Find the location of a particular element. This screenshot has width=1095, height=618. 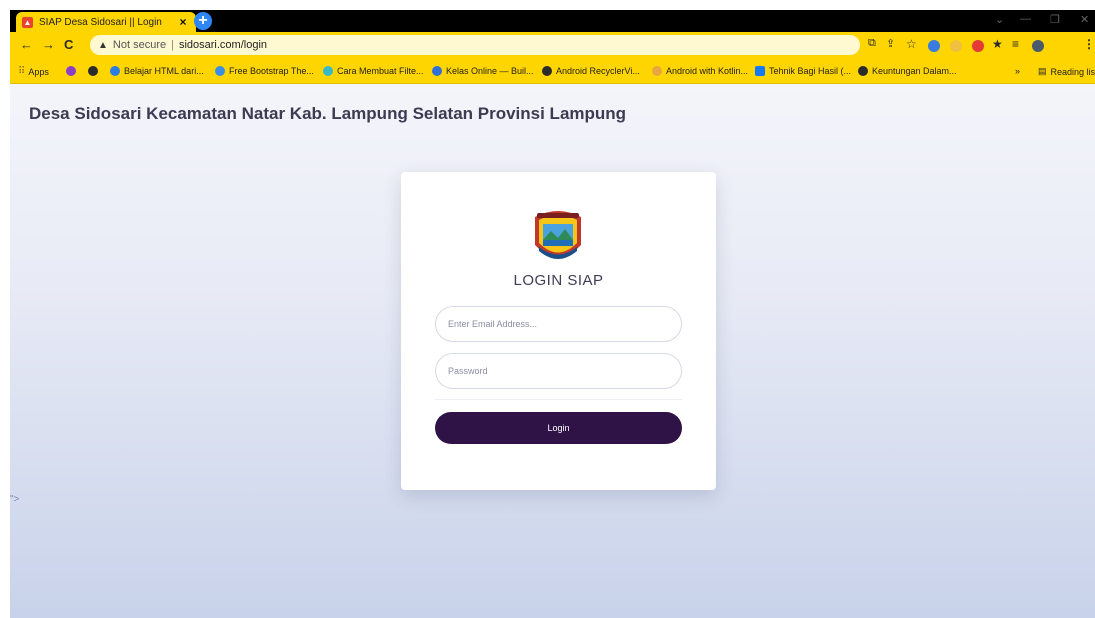

reload-icon: C is located at coordinates (68, 44).